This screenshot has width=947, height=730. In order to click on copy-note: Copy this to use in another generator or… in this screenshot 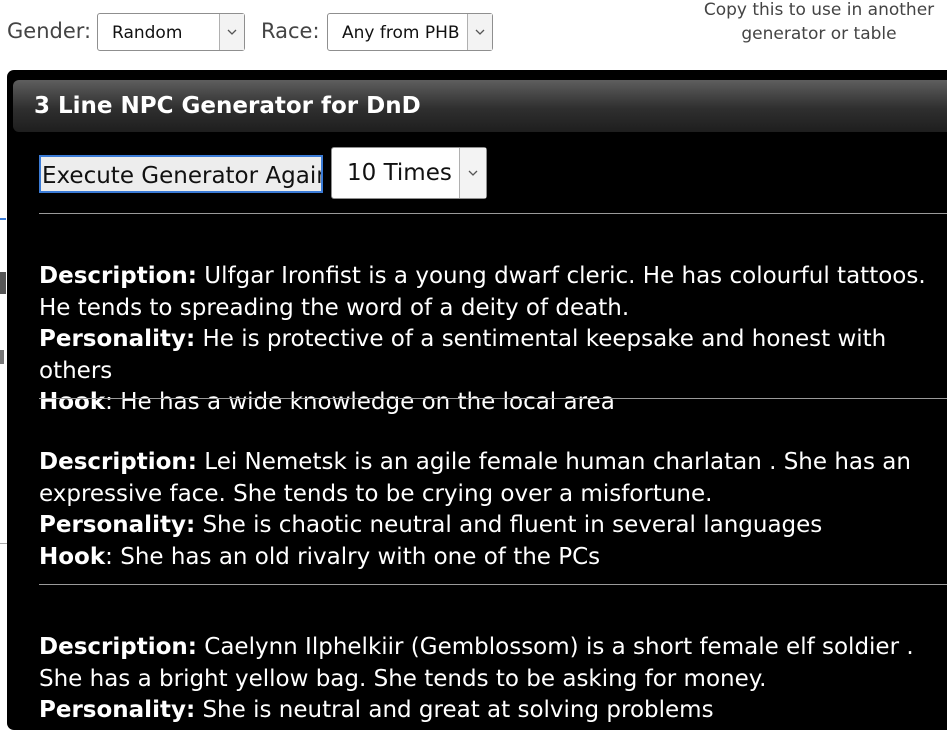, I will do `click(819, 22)`.